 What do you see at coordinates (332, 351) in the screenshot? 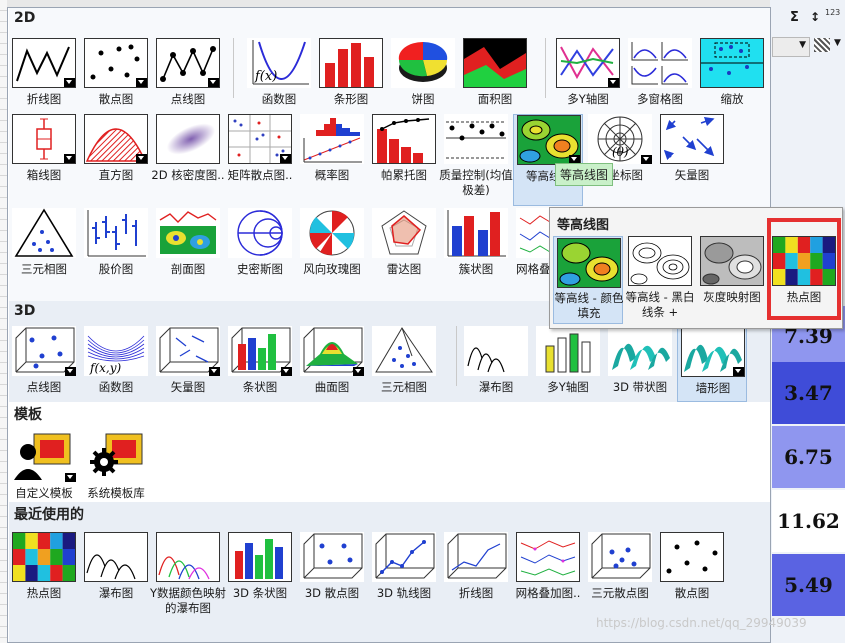
I see `3d-surface-chart-icon` at bounding box center [332, 351].